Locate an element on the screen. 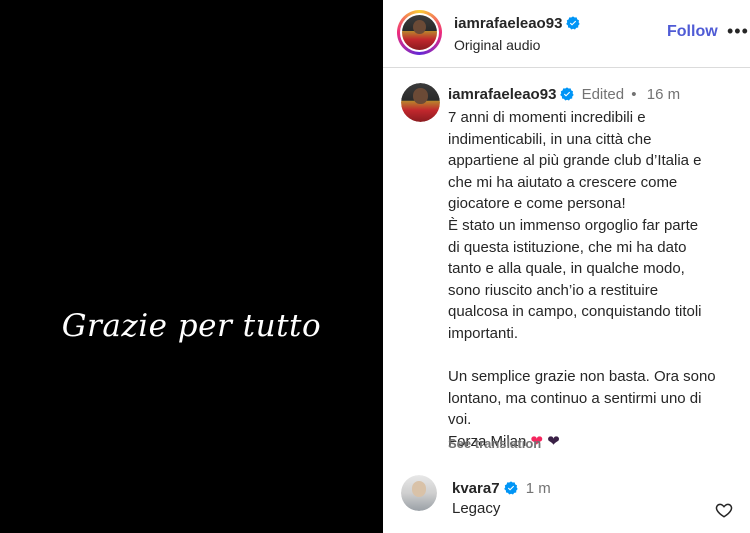 The image size is (750, 533). caption-line: Un semplice grazie non basta. Ora sono is located at coordinates (582, 377).